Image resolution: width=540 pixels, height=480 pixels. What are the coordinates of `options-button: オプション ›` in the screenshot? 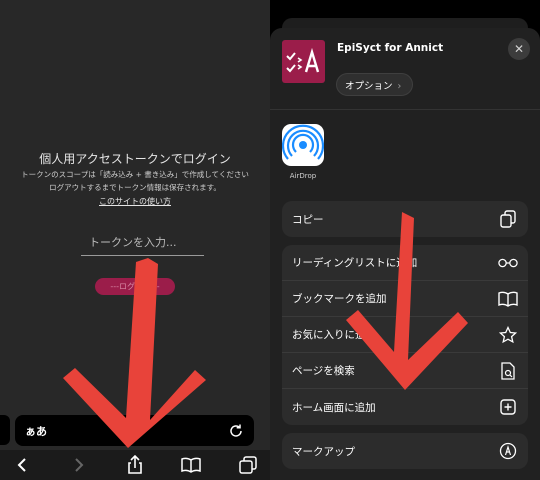 It's located at (374, 84).